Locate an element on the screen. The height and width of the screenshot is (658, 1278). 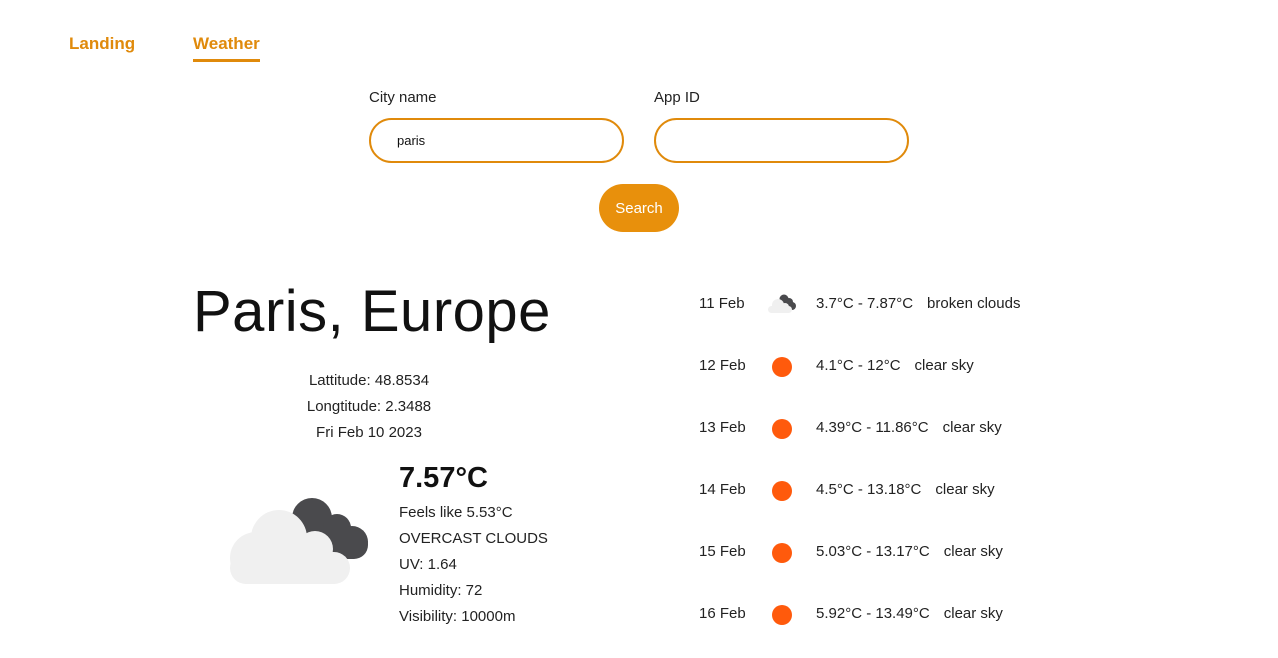
forecast-temp-range: 5.92°C - 13.49°C is located at coordinates (873, 613).